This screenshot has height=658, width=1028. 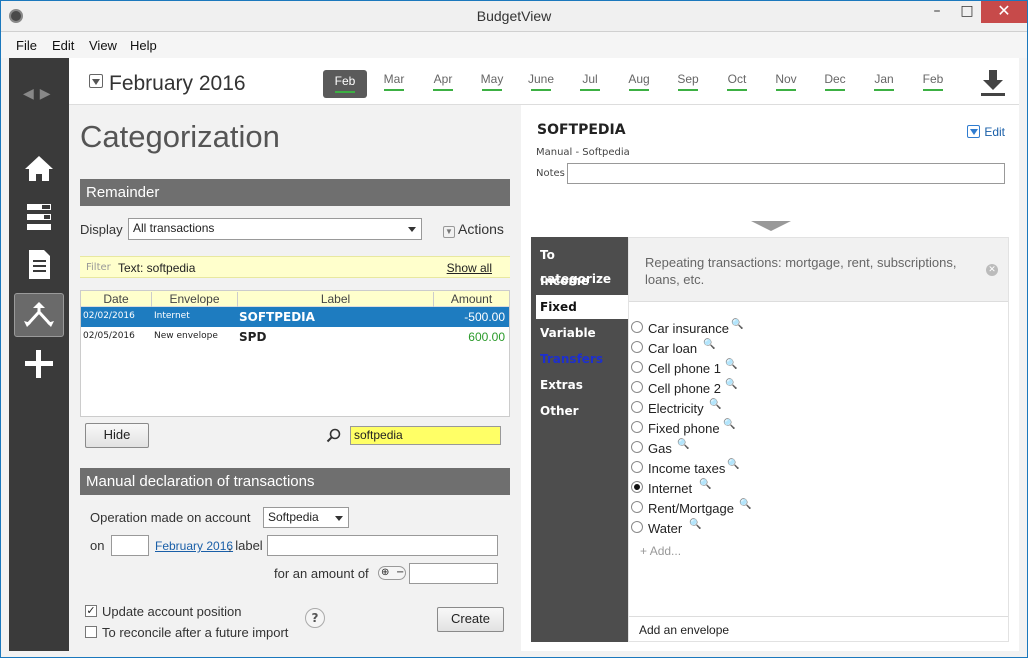 I want to click on add-an-envelope-button: Add an envelope, so click(x=818, y=628).